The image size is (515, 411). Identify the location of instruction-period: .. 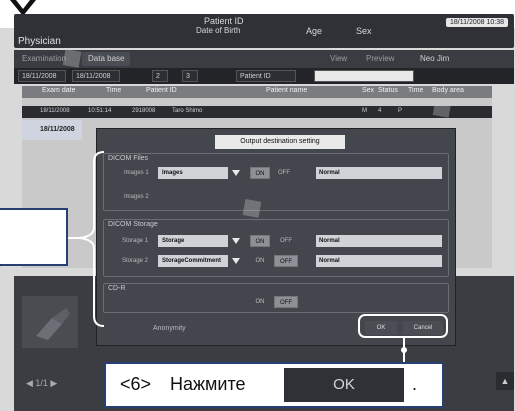
(415, 384).